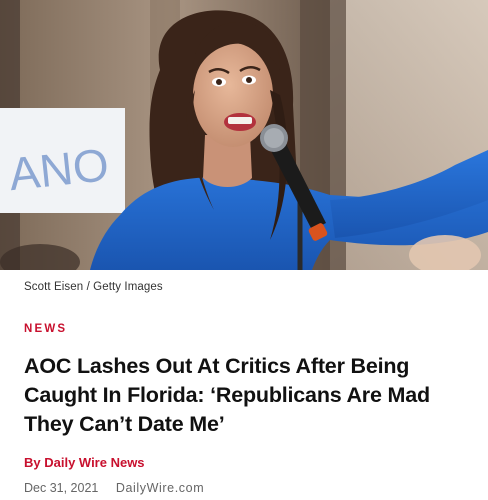 Image resolution: width=488 pixels, height=500 pixels. Describe the element at coordinates (59, 169) in the screenshot. I see `sign-text: ANO` at that location.